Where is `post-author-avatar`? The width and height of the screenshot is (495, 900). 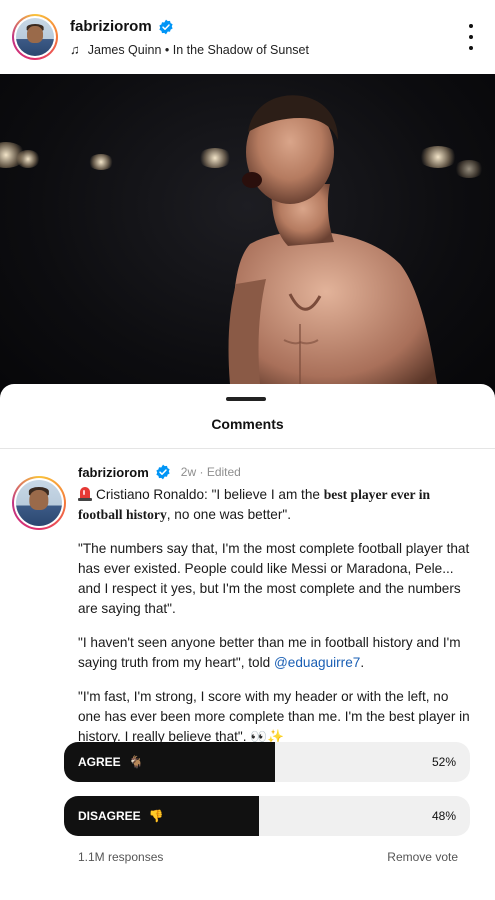
post-author-avatar is located at coordinates (35, 37).